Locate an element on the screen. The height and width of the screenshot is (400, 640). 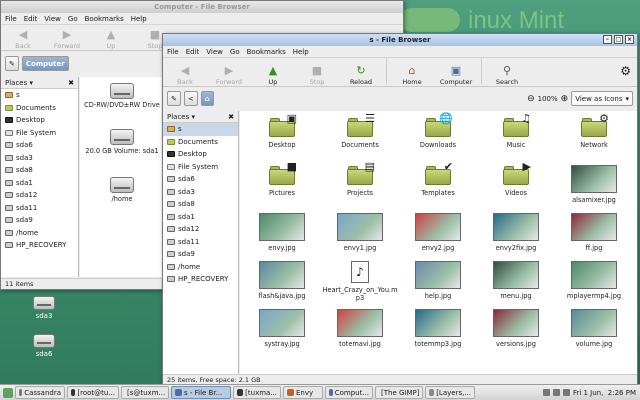
folder-item: ♫ Music is located at coordinates (516, 131).